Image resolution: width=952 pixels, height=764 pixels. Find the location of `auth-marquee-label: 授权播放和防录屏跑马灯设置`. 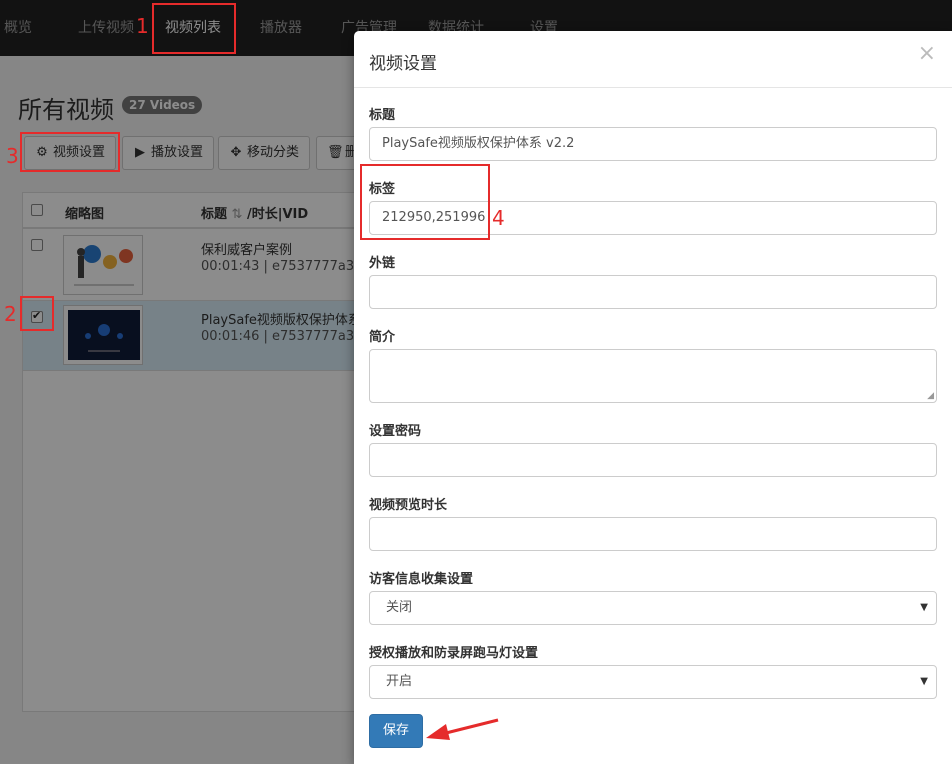

auth-marquee-label: 授权播放和防录屏跑马灯设置 is located at coordinates (454, 653).